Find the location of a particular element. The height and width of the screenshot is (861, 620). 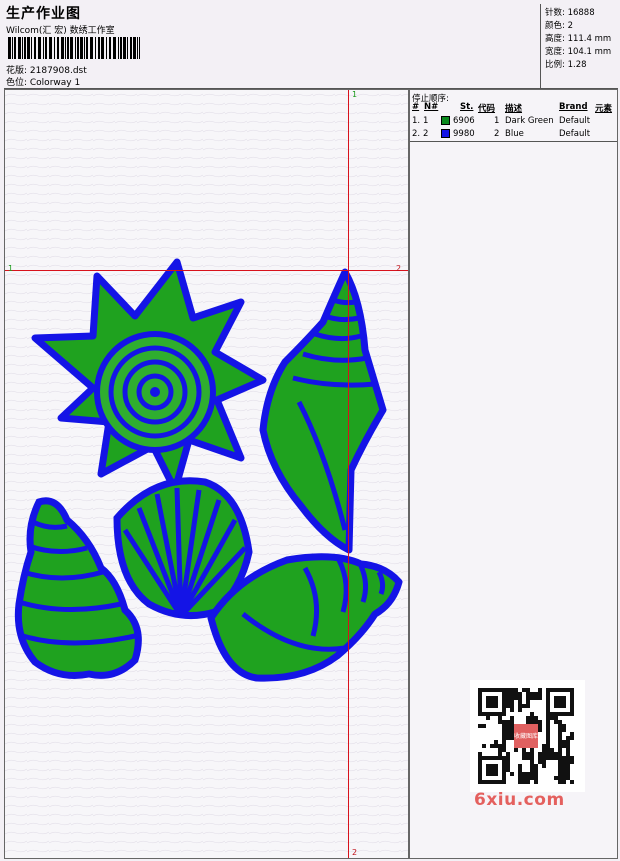

studio-name: Wilcom(汇 宏) 数绣工作室 is located at coordinates (60, 31).